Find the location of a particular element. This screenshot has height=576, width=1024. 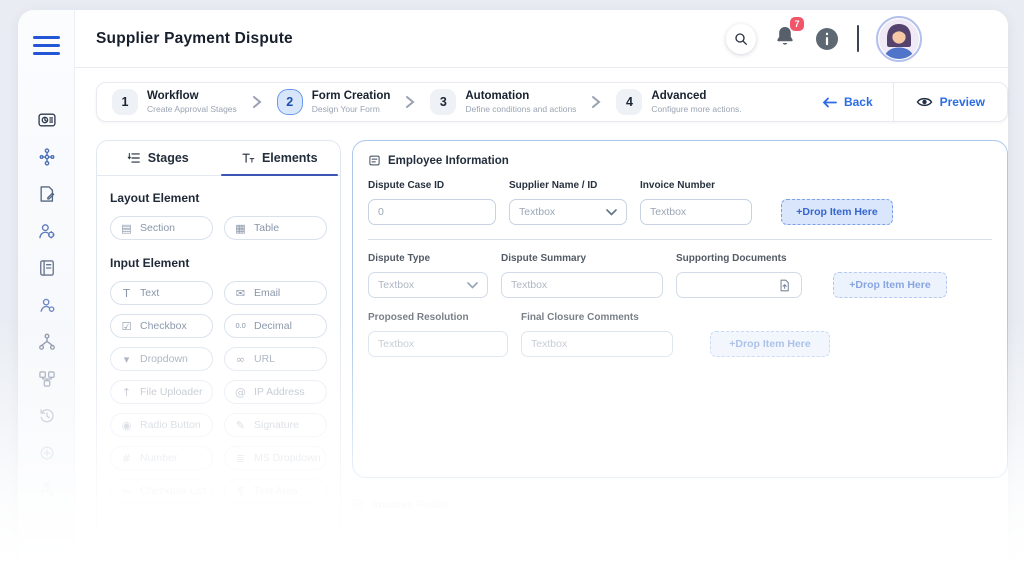

stages-icon is located at coordinates (133, 157).